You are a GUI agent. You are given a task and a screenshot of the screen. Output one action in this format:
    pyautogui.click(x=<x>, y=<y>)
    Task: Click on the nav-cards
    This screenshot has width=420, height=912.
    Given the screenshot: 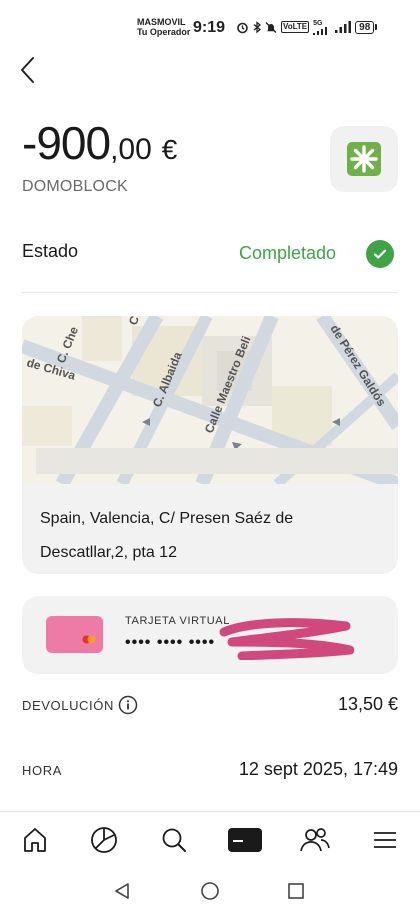 What is the action you would take?
    pyautogui.click(x=245, y=840)
    